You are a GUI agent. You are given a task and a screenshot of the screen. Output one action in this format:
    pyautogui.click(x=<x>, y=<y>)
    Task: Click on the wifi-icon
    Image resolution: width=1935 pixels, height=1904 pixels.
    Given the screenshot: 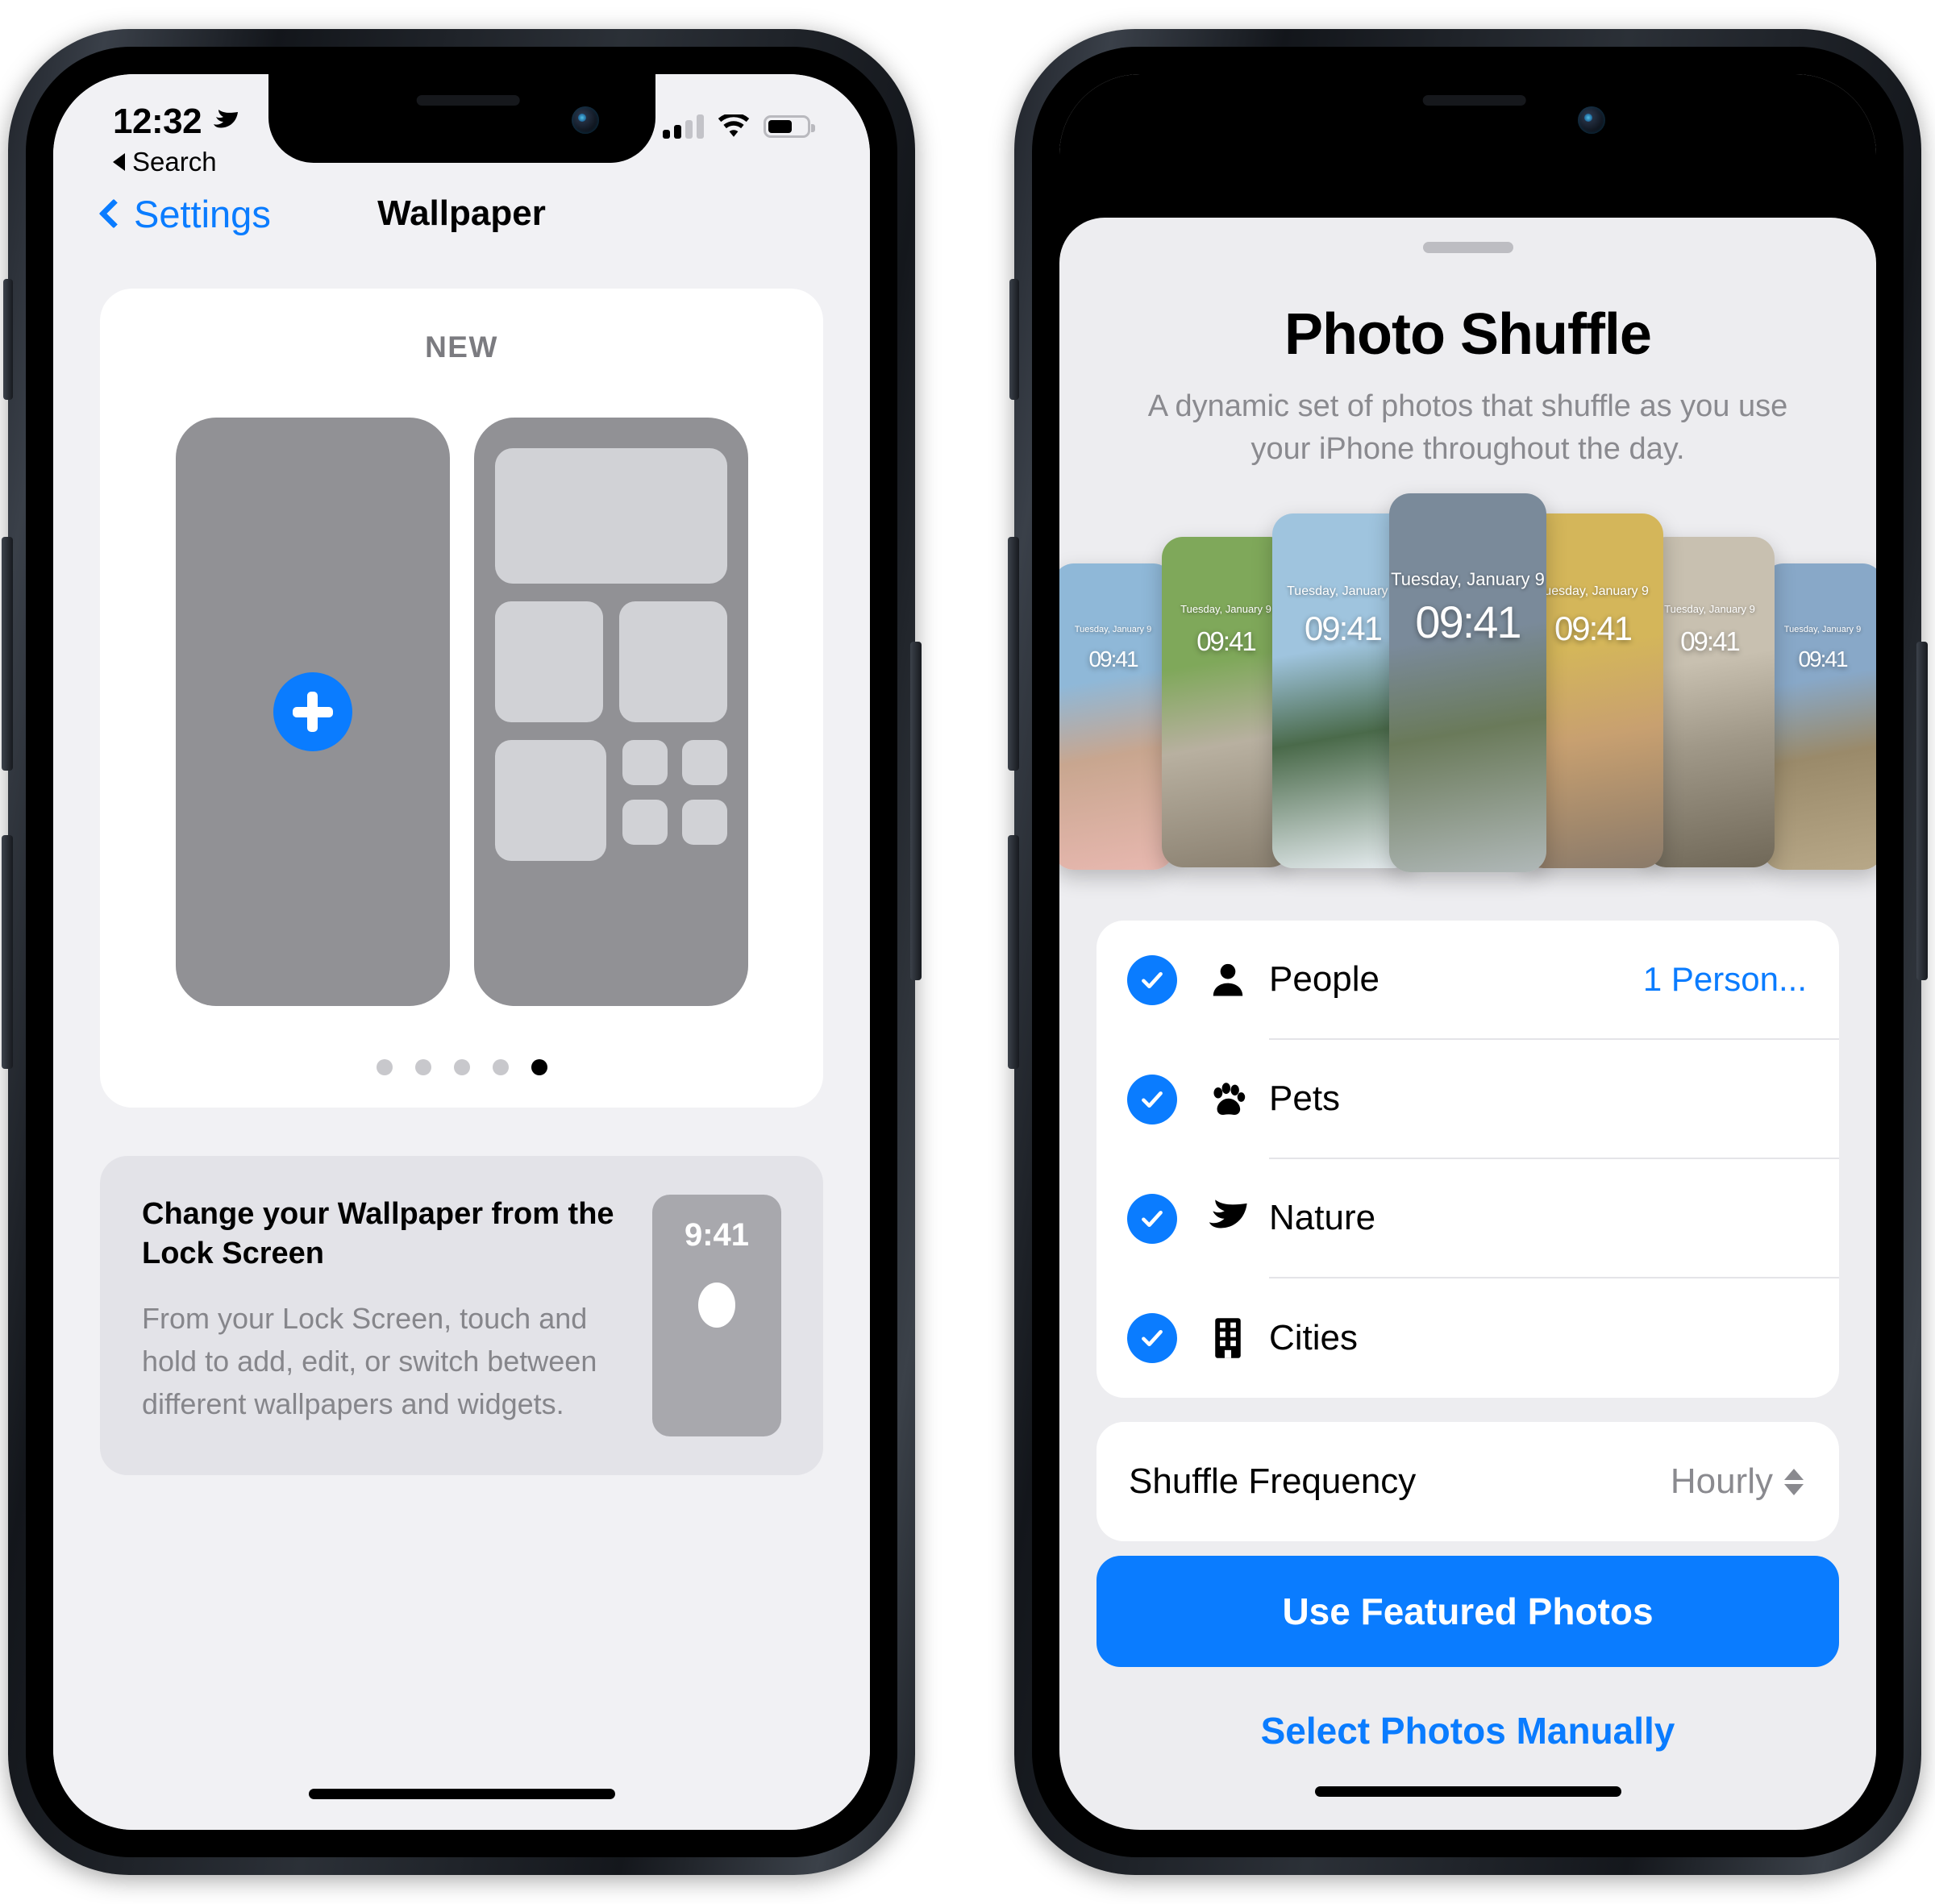 What is the action you would take?
    pyautogui.click(x=734, y=125)
    